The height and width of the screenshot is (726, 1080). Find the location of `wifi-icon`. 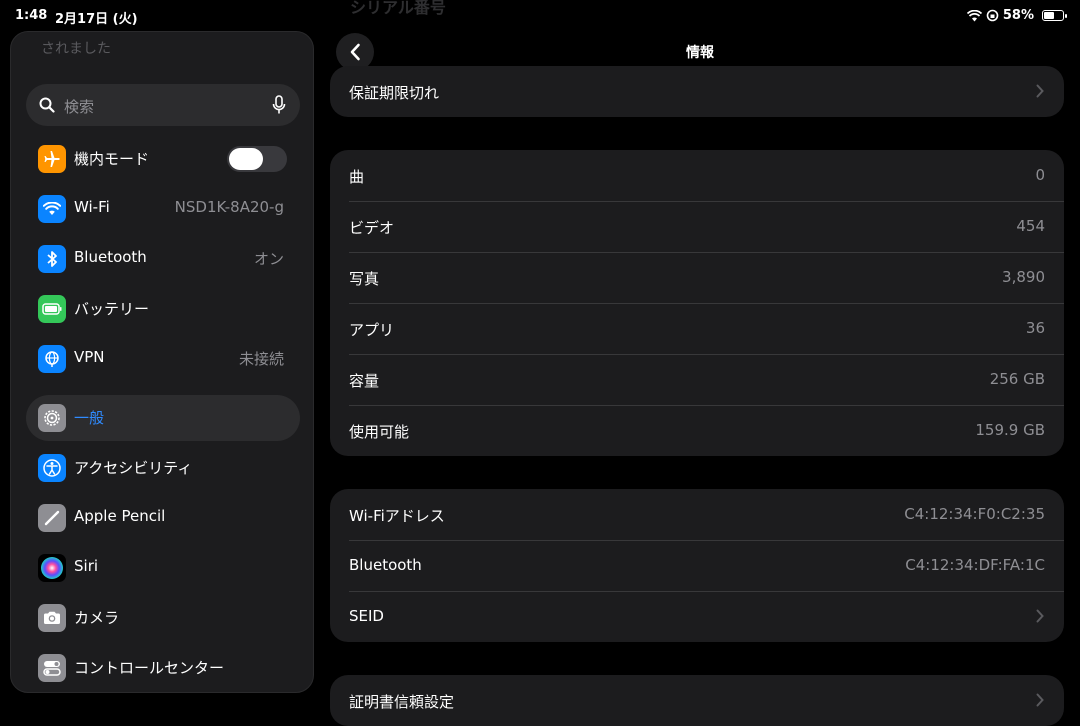

wifi-icon is located at coordinates (52, 209).